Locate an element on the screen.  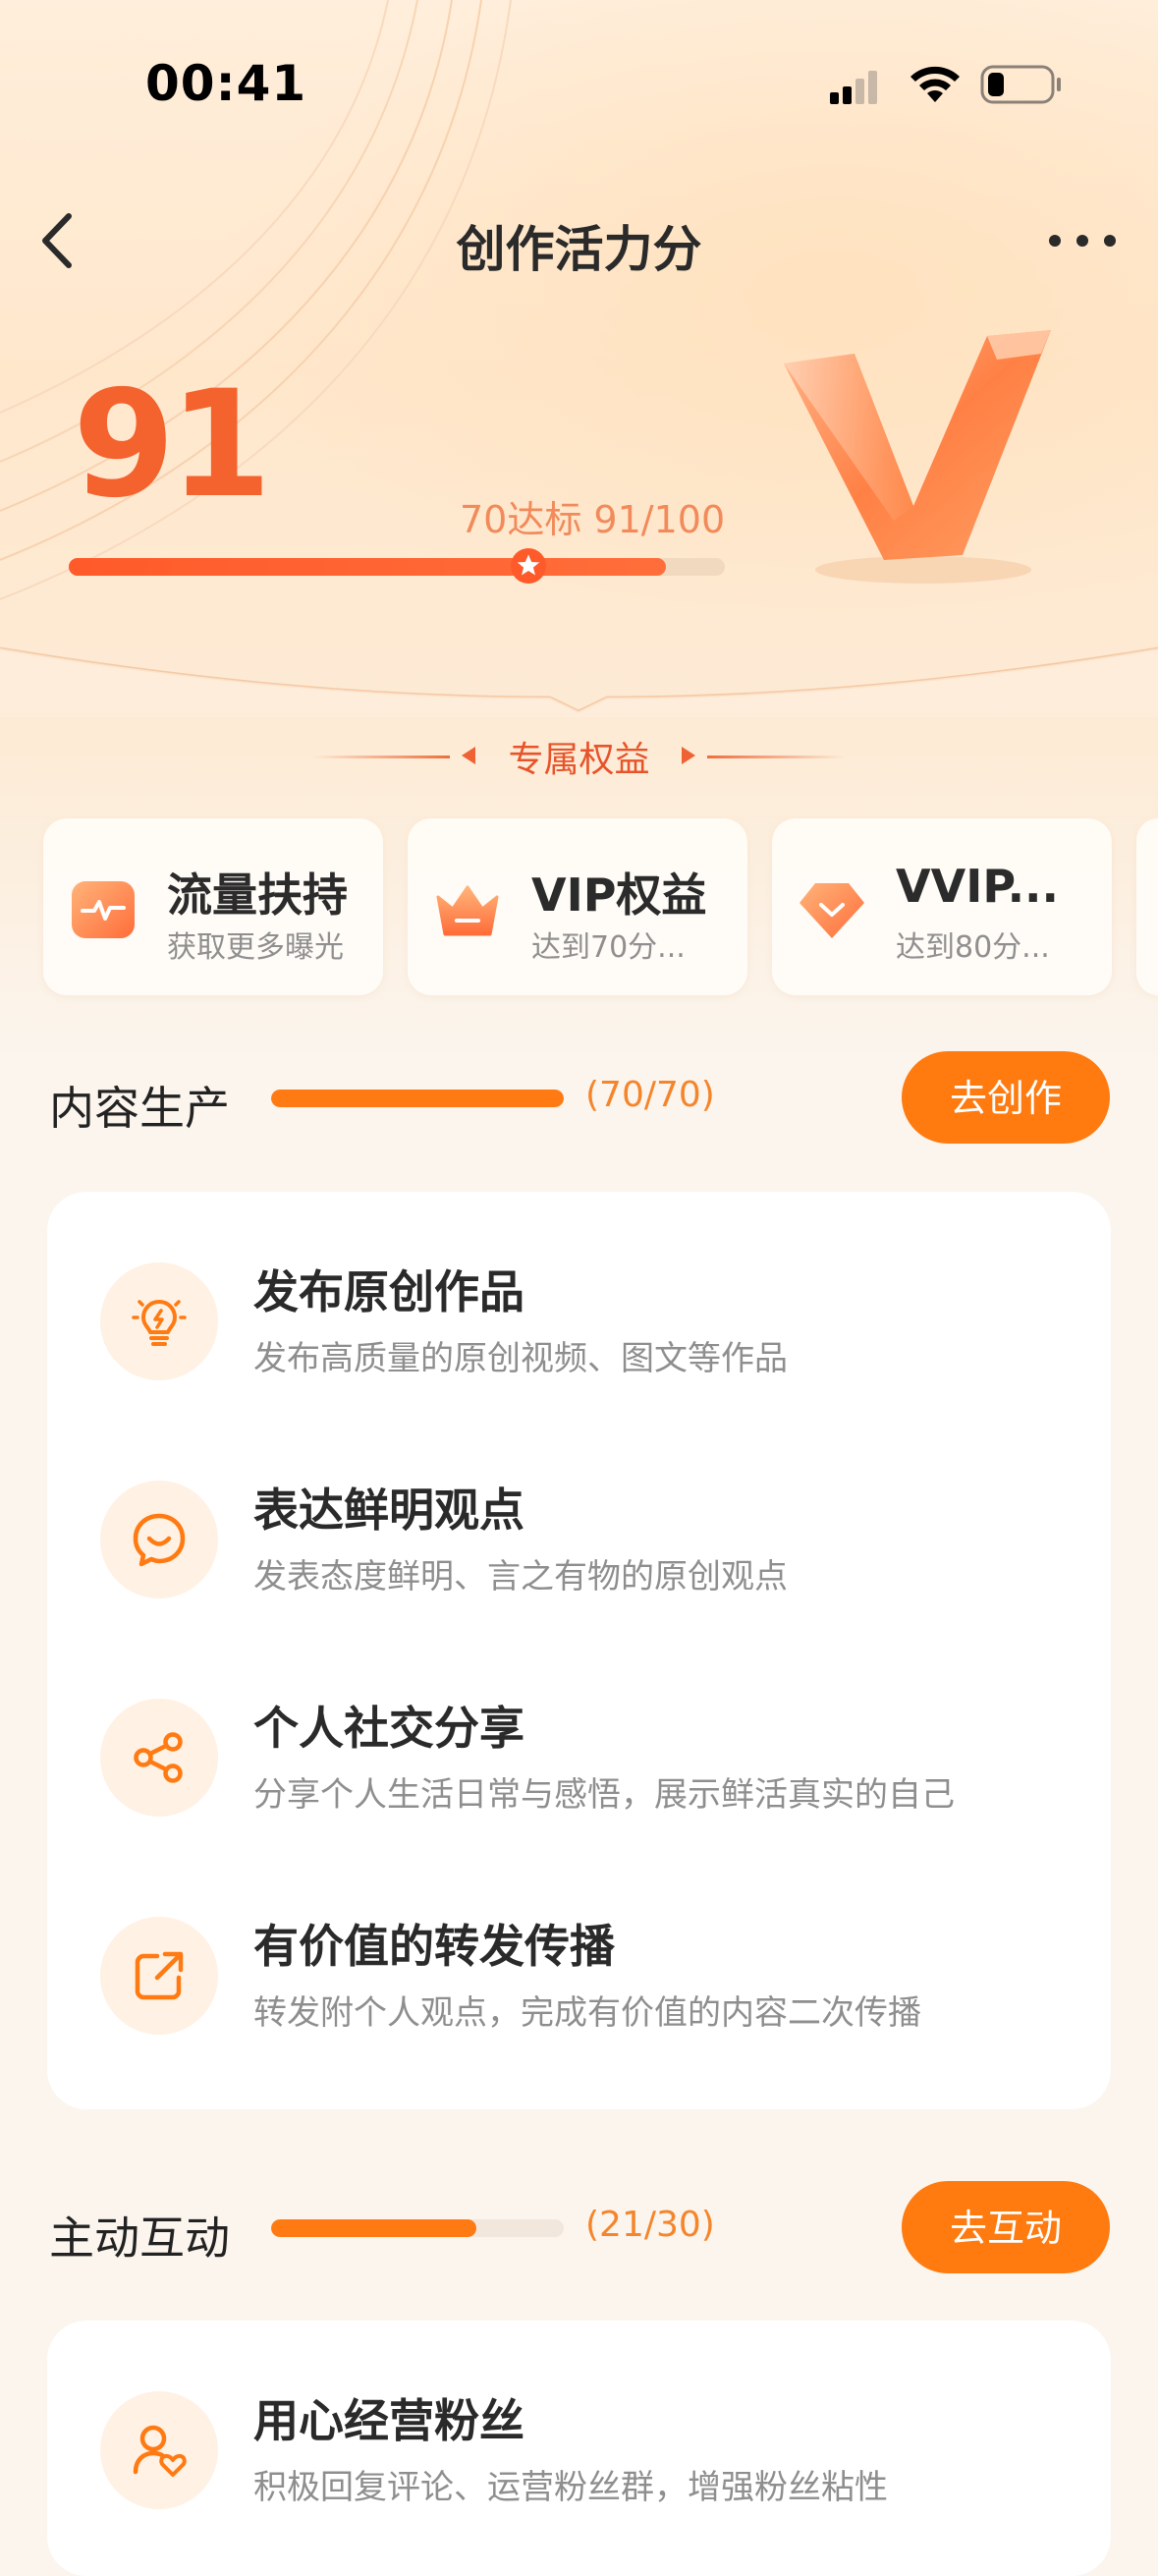
benefit-subtitle: 获取更多曝光 is located at coordinates (256, 947).